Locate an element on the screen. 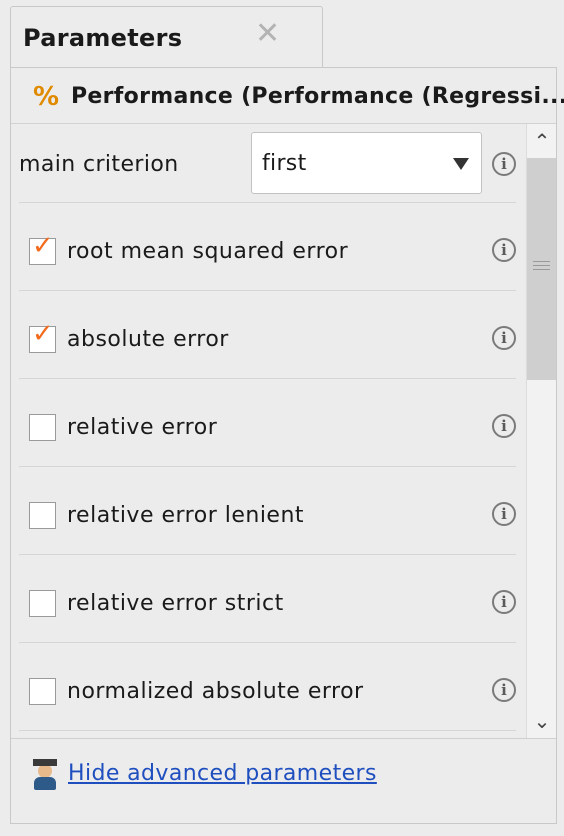 This screenshot has height=836, width=564. tab-title: Parameters is located at coordinates (103, 38).